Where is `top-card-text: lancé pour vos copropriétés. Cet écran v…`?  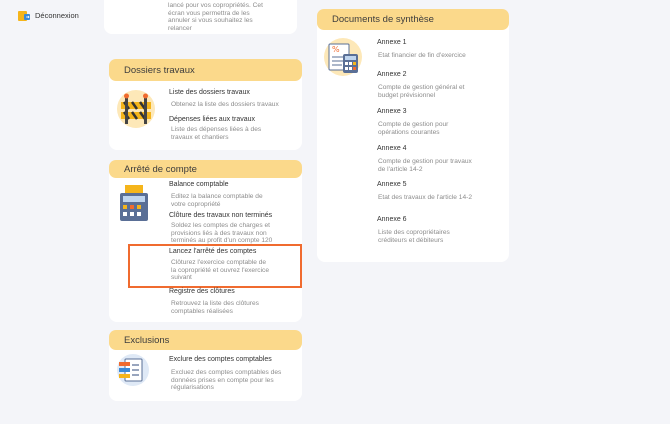
top-card-text: lancé pour vos copropriétés. Cet écran v… is located at coordinates (215, 17).